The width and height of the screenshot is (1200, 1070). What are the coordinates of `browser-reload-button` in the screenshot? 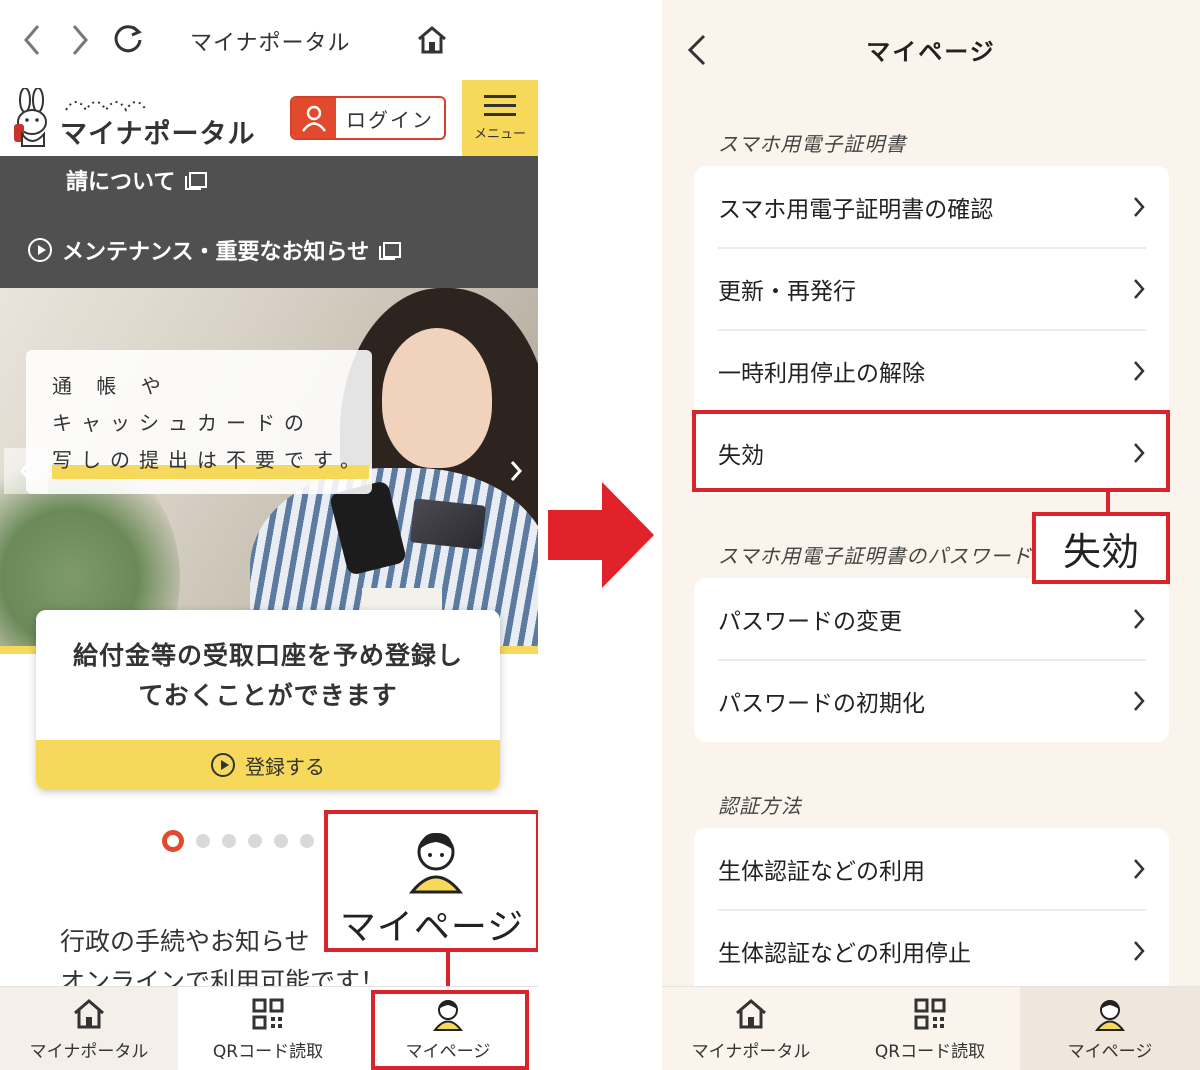 It's located at (128, 40).